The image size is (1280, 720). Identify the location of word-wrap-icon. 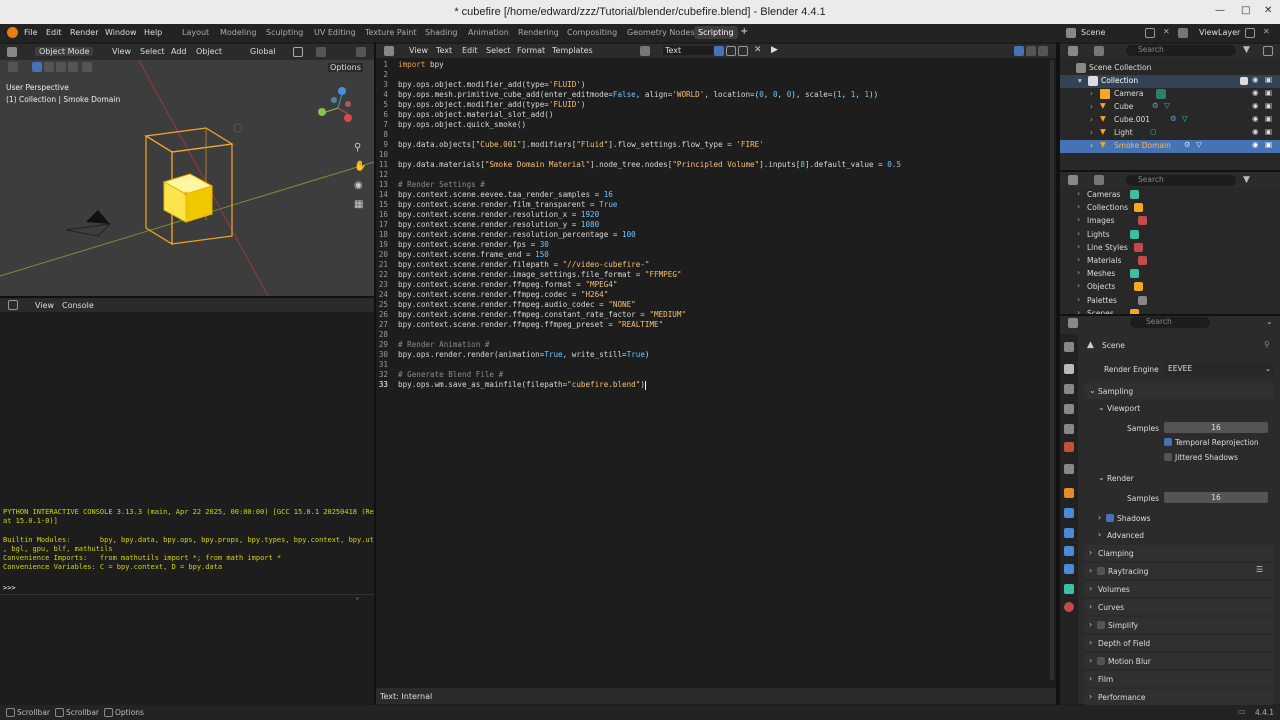
(1031, 51).